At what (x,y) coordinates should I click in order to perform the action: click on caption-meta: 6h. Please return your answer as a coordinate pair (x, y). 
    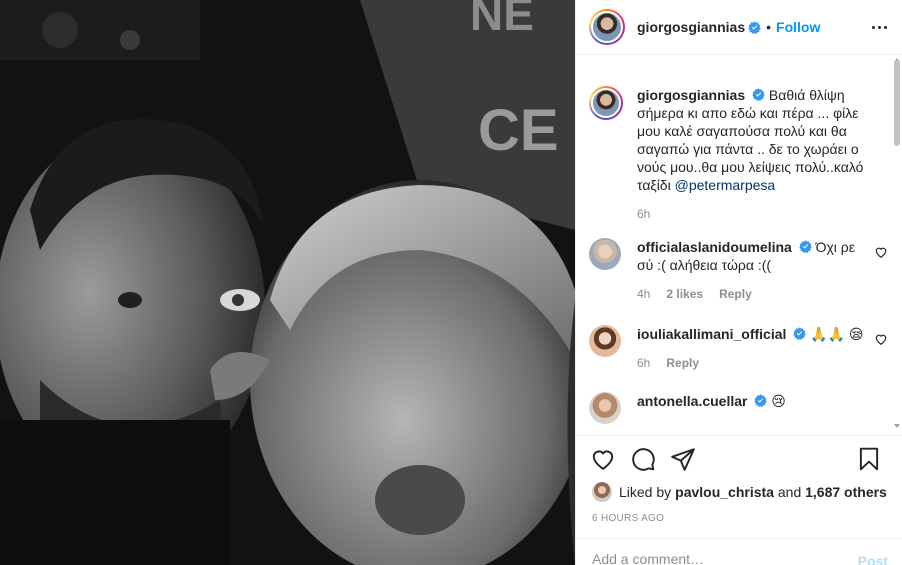
    Looking at the image, I should click on (752, 214).